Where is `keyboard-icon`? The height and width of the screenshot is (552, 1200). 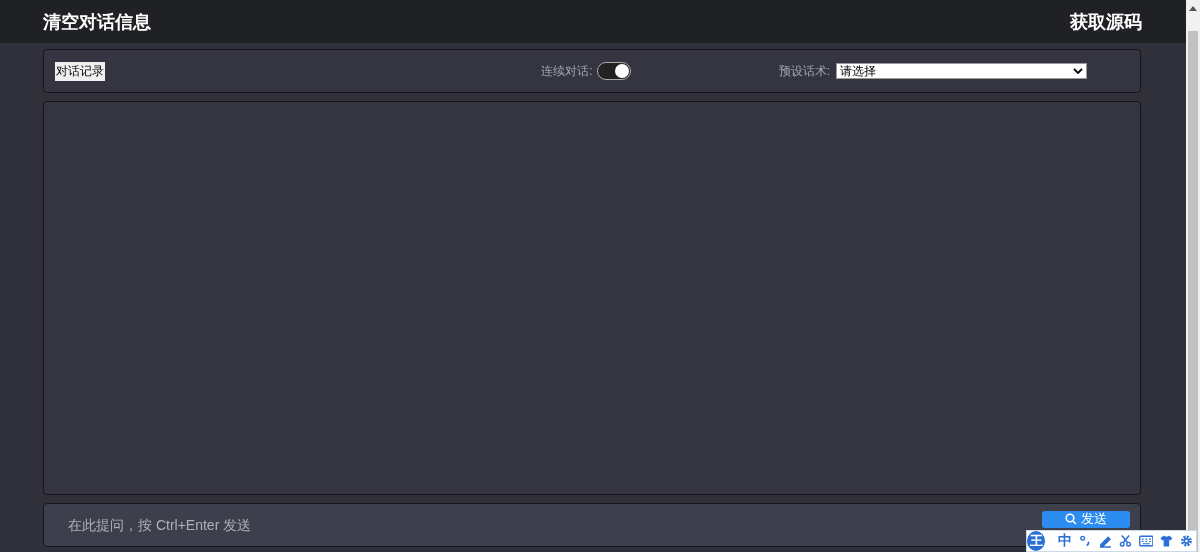
keyboard-icon is located at coordinates (1146, 541).